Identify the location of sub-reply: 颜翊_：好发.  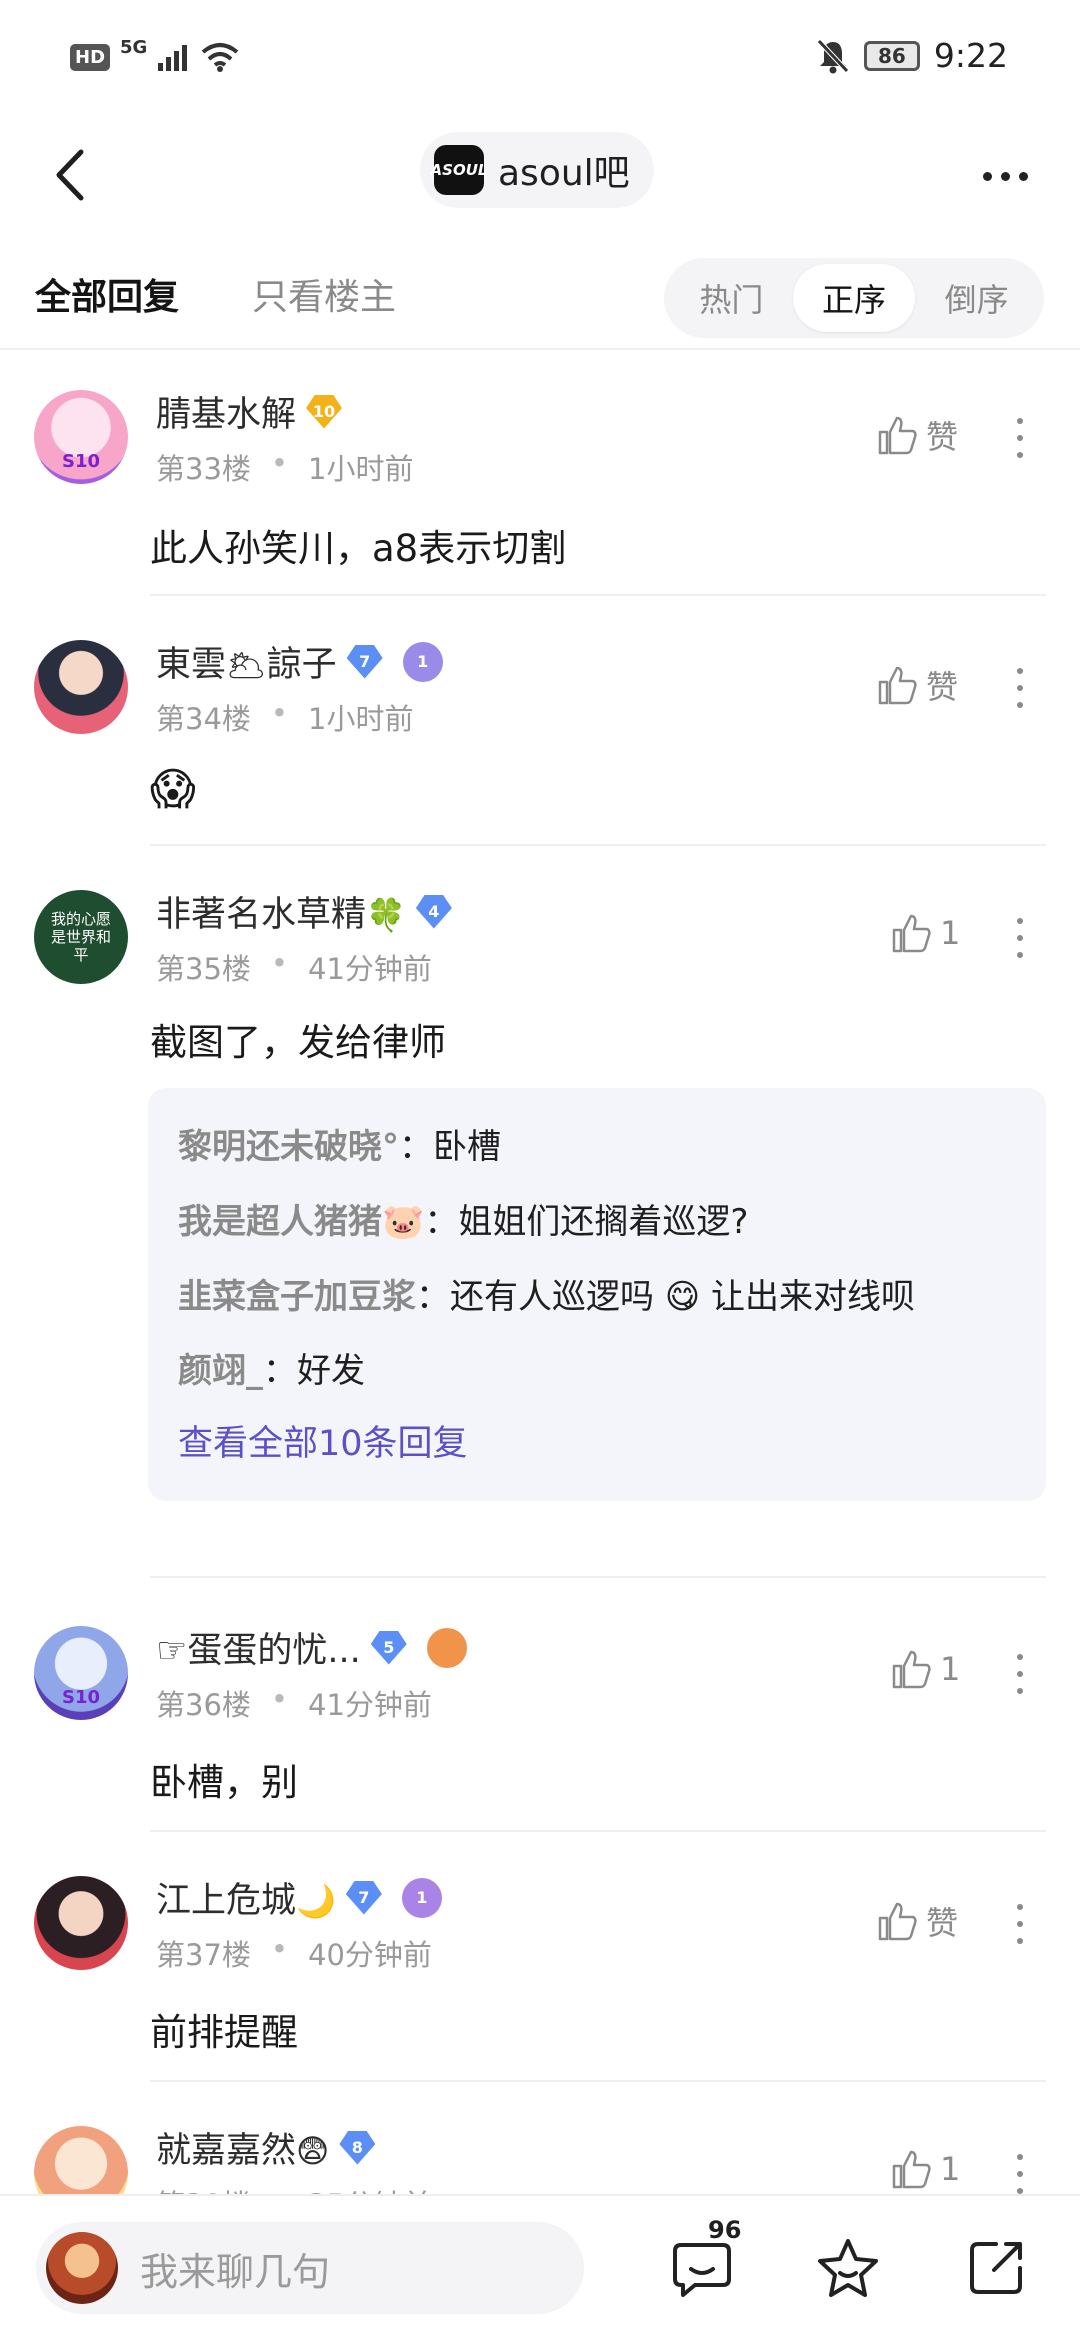
(597, 1371).